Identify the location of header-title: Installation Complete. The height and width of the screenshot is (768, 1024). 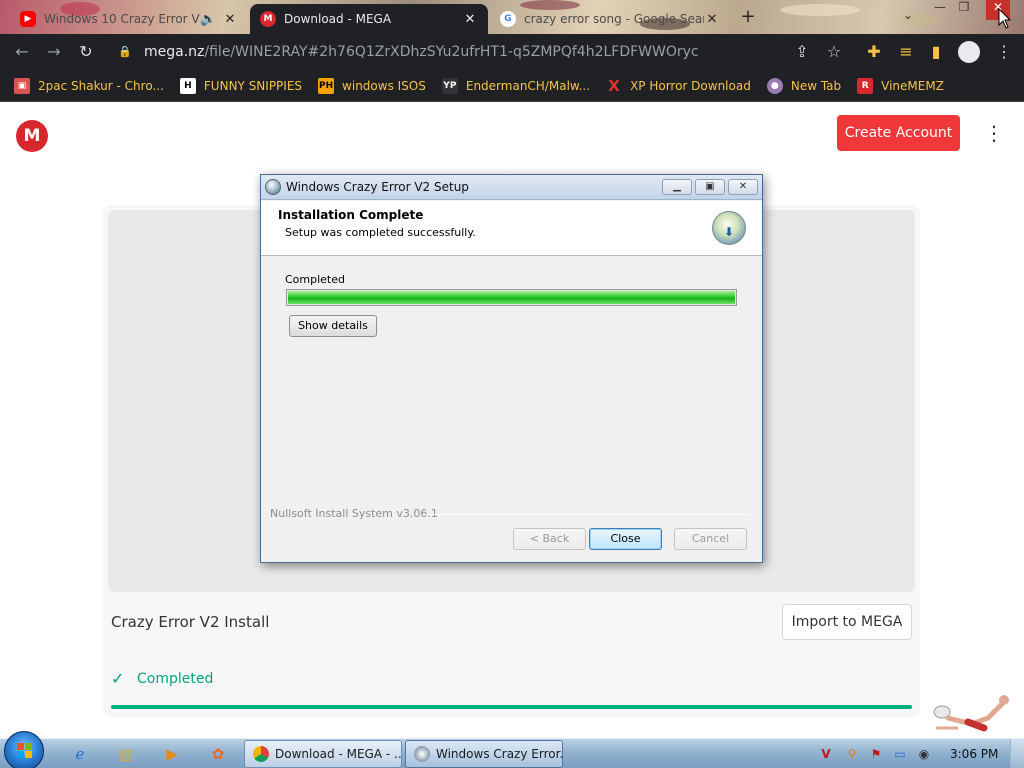
(351, 215).